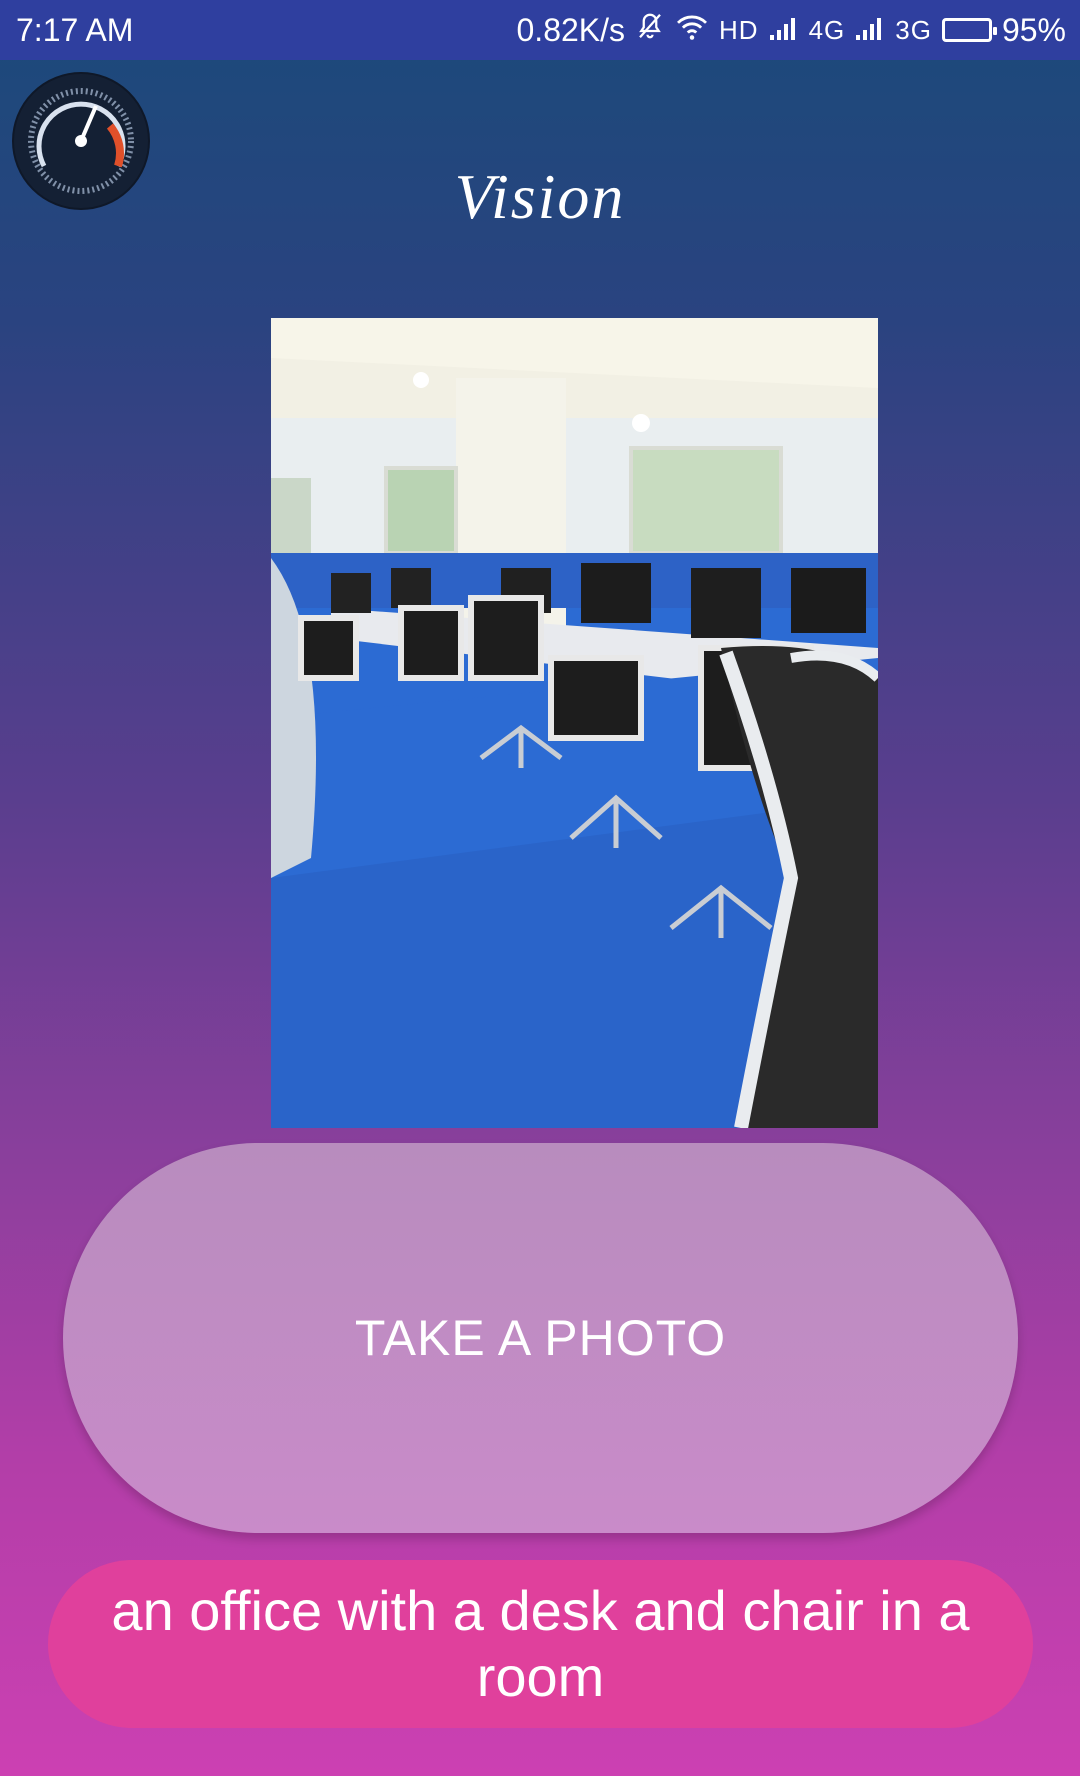 The height and width of the screenshot is (1776, 1080). I want to click on battery-percent: 95%, so click(1033, 29).